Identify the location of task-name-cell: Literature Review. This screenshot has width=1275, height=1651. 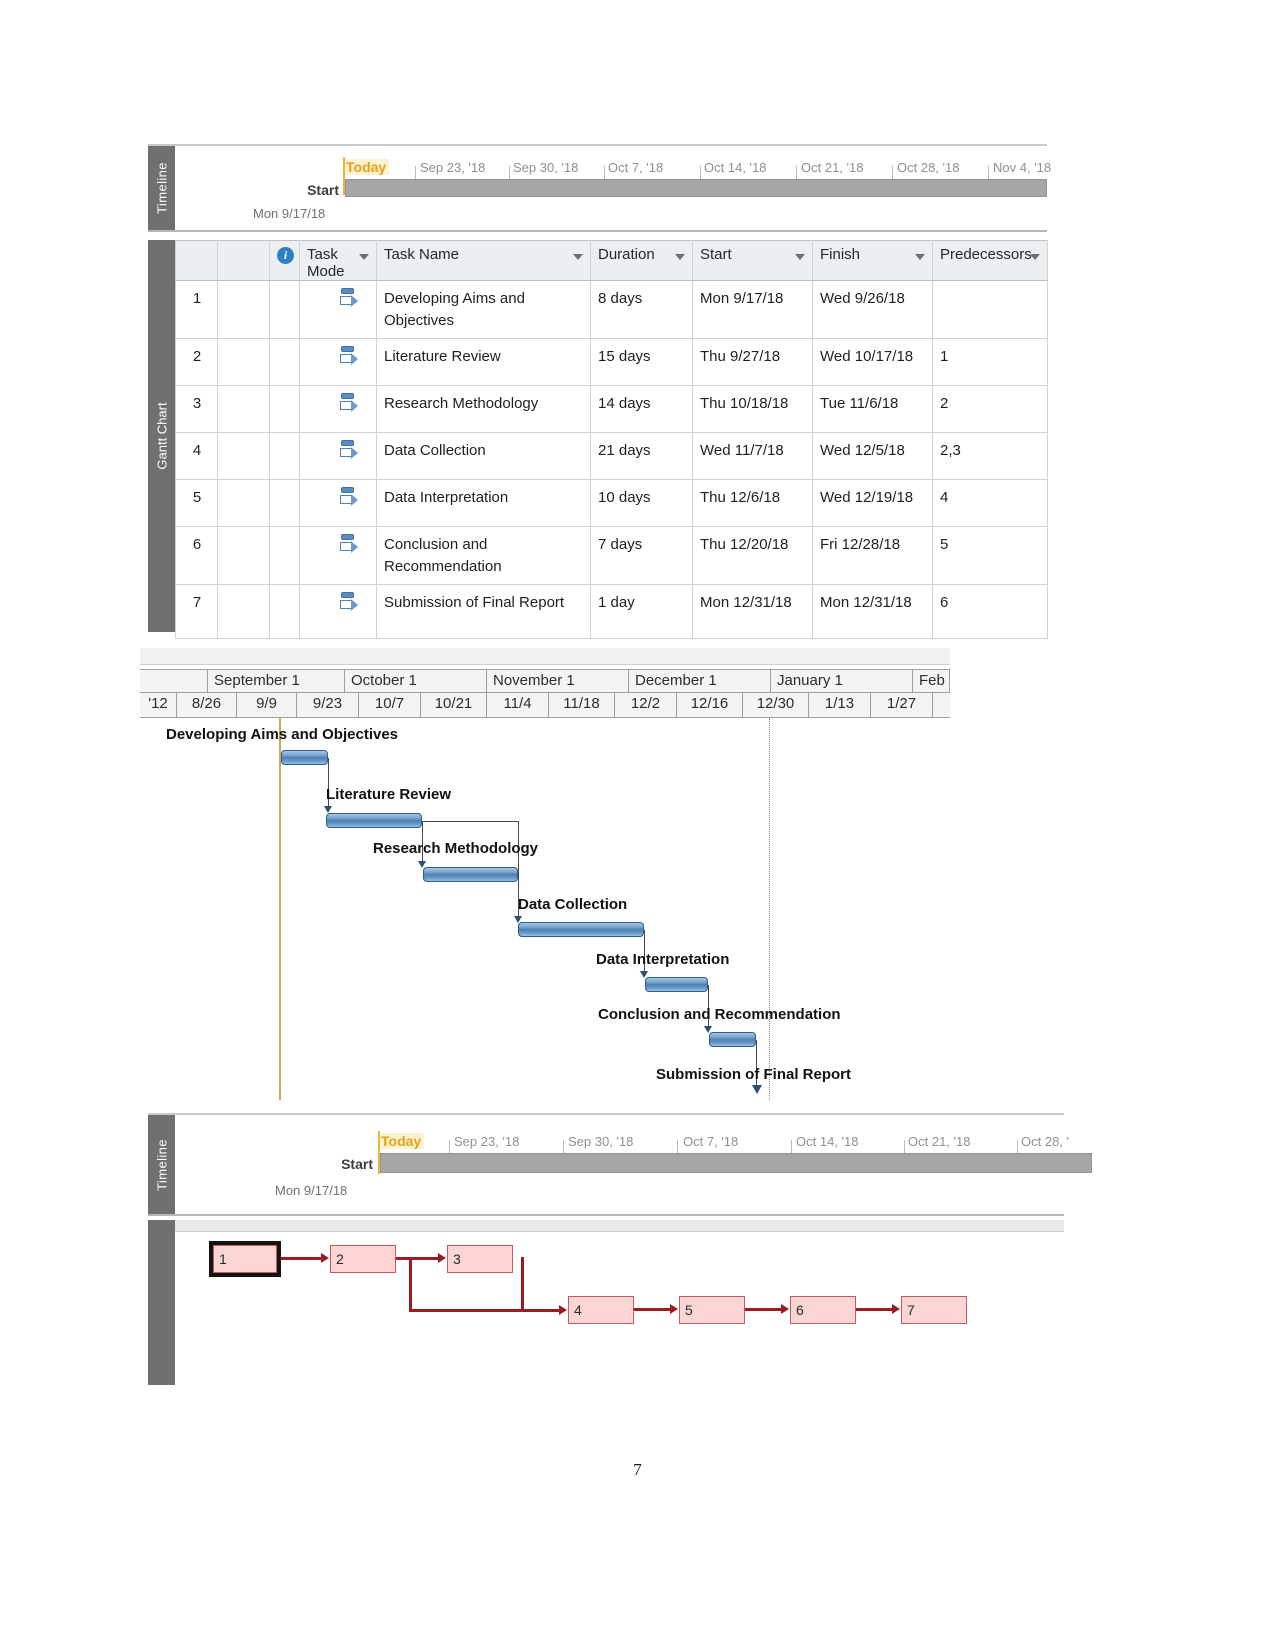
(483, 362).